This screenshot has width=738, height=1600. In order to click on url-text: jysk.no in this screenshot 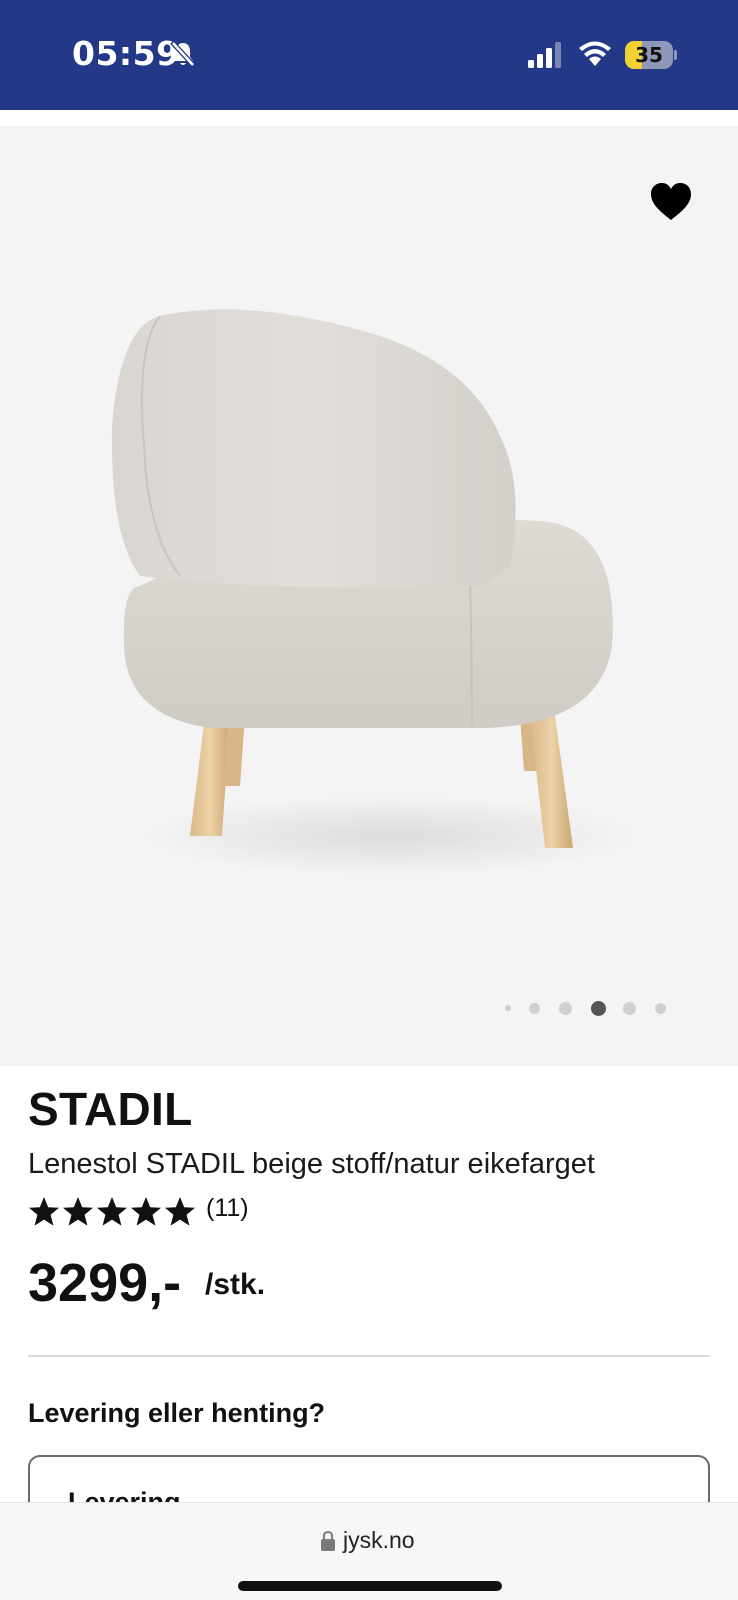, I will do `click(379, 1540)`.